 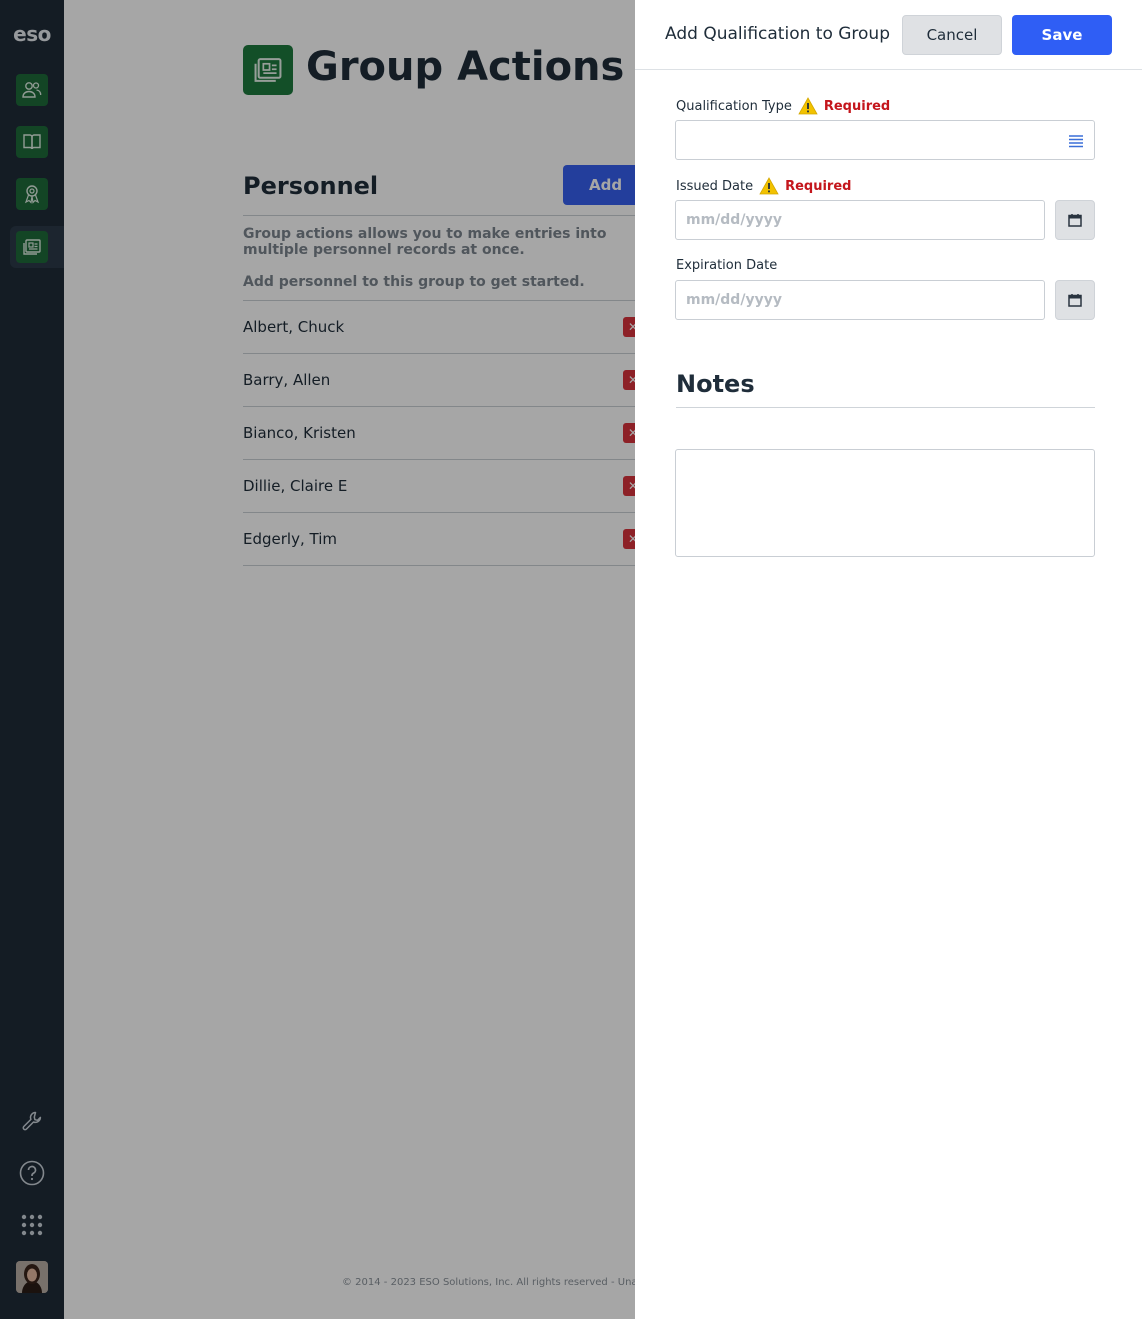 I want to click on expiration-date-input, so click(x=860, y=300).